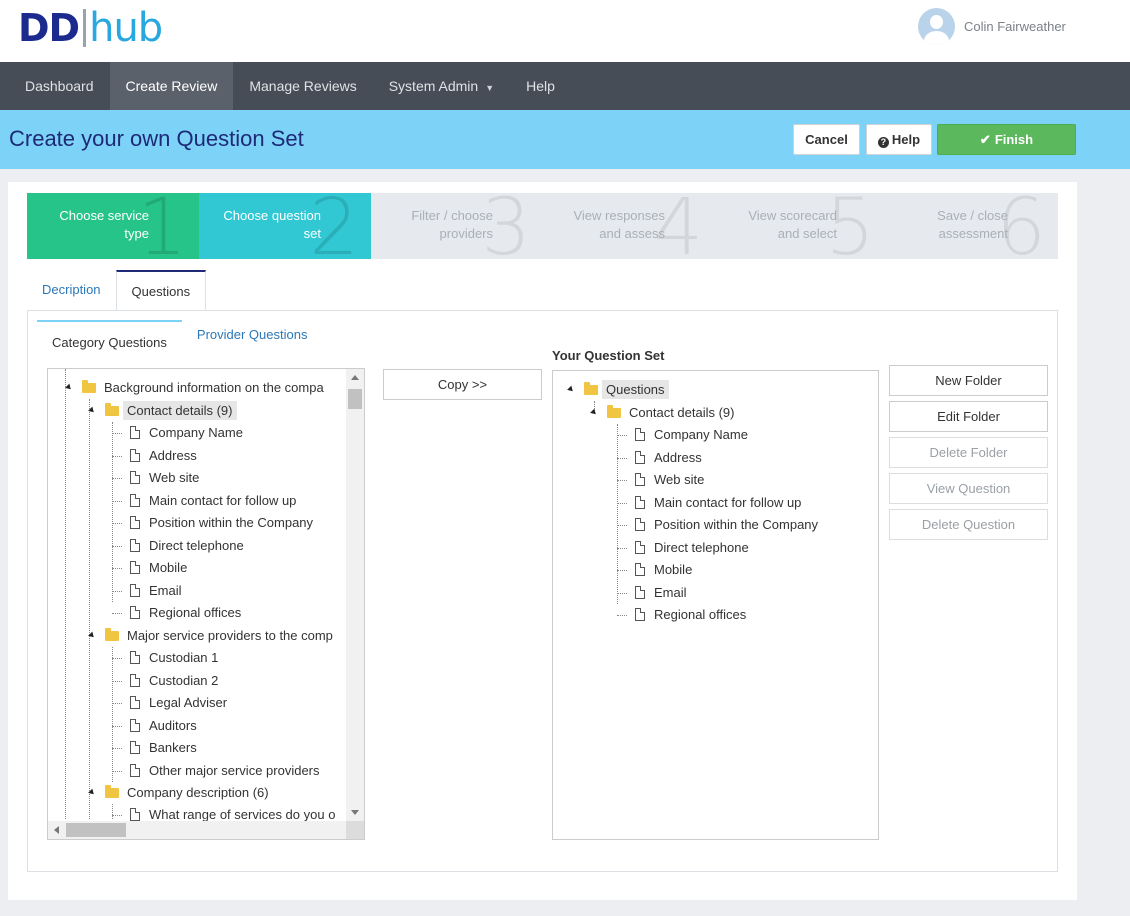  I want to click on tree-question-item: Bankers, so click(163, 748).